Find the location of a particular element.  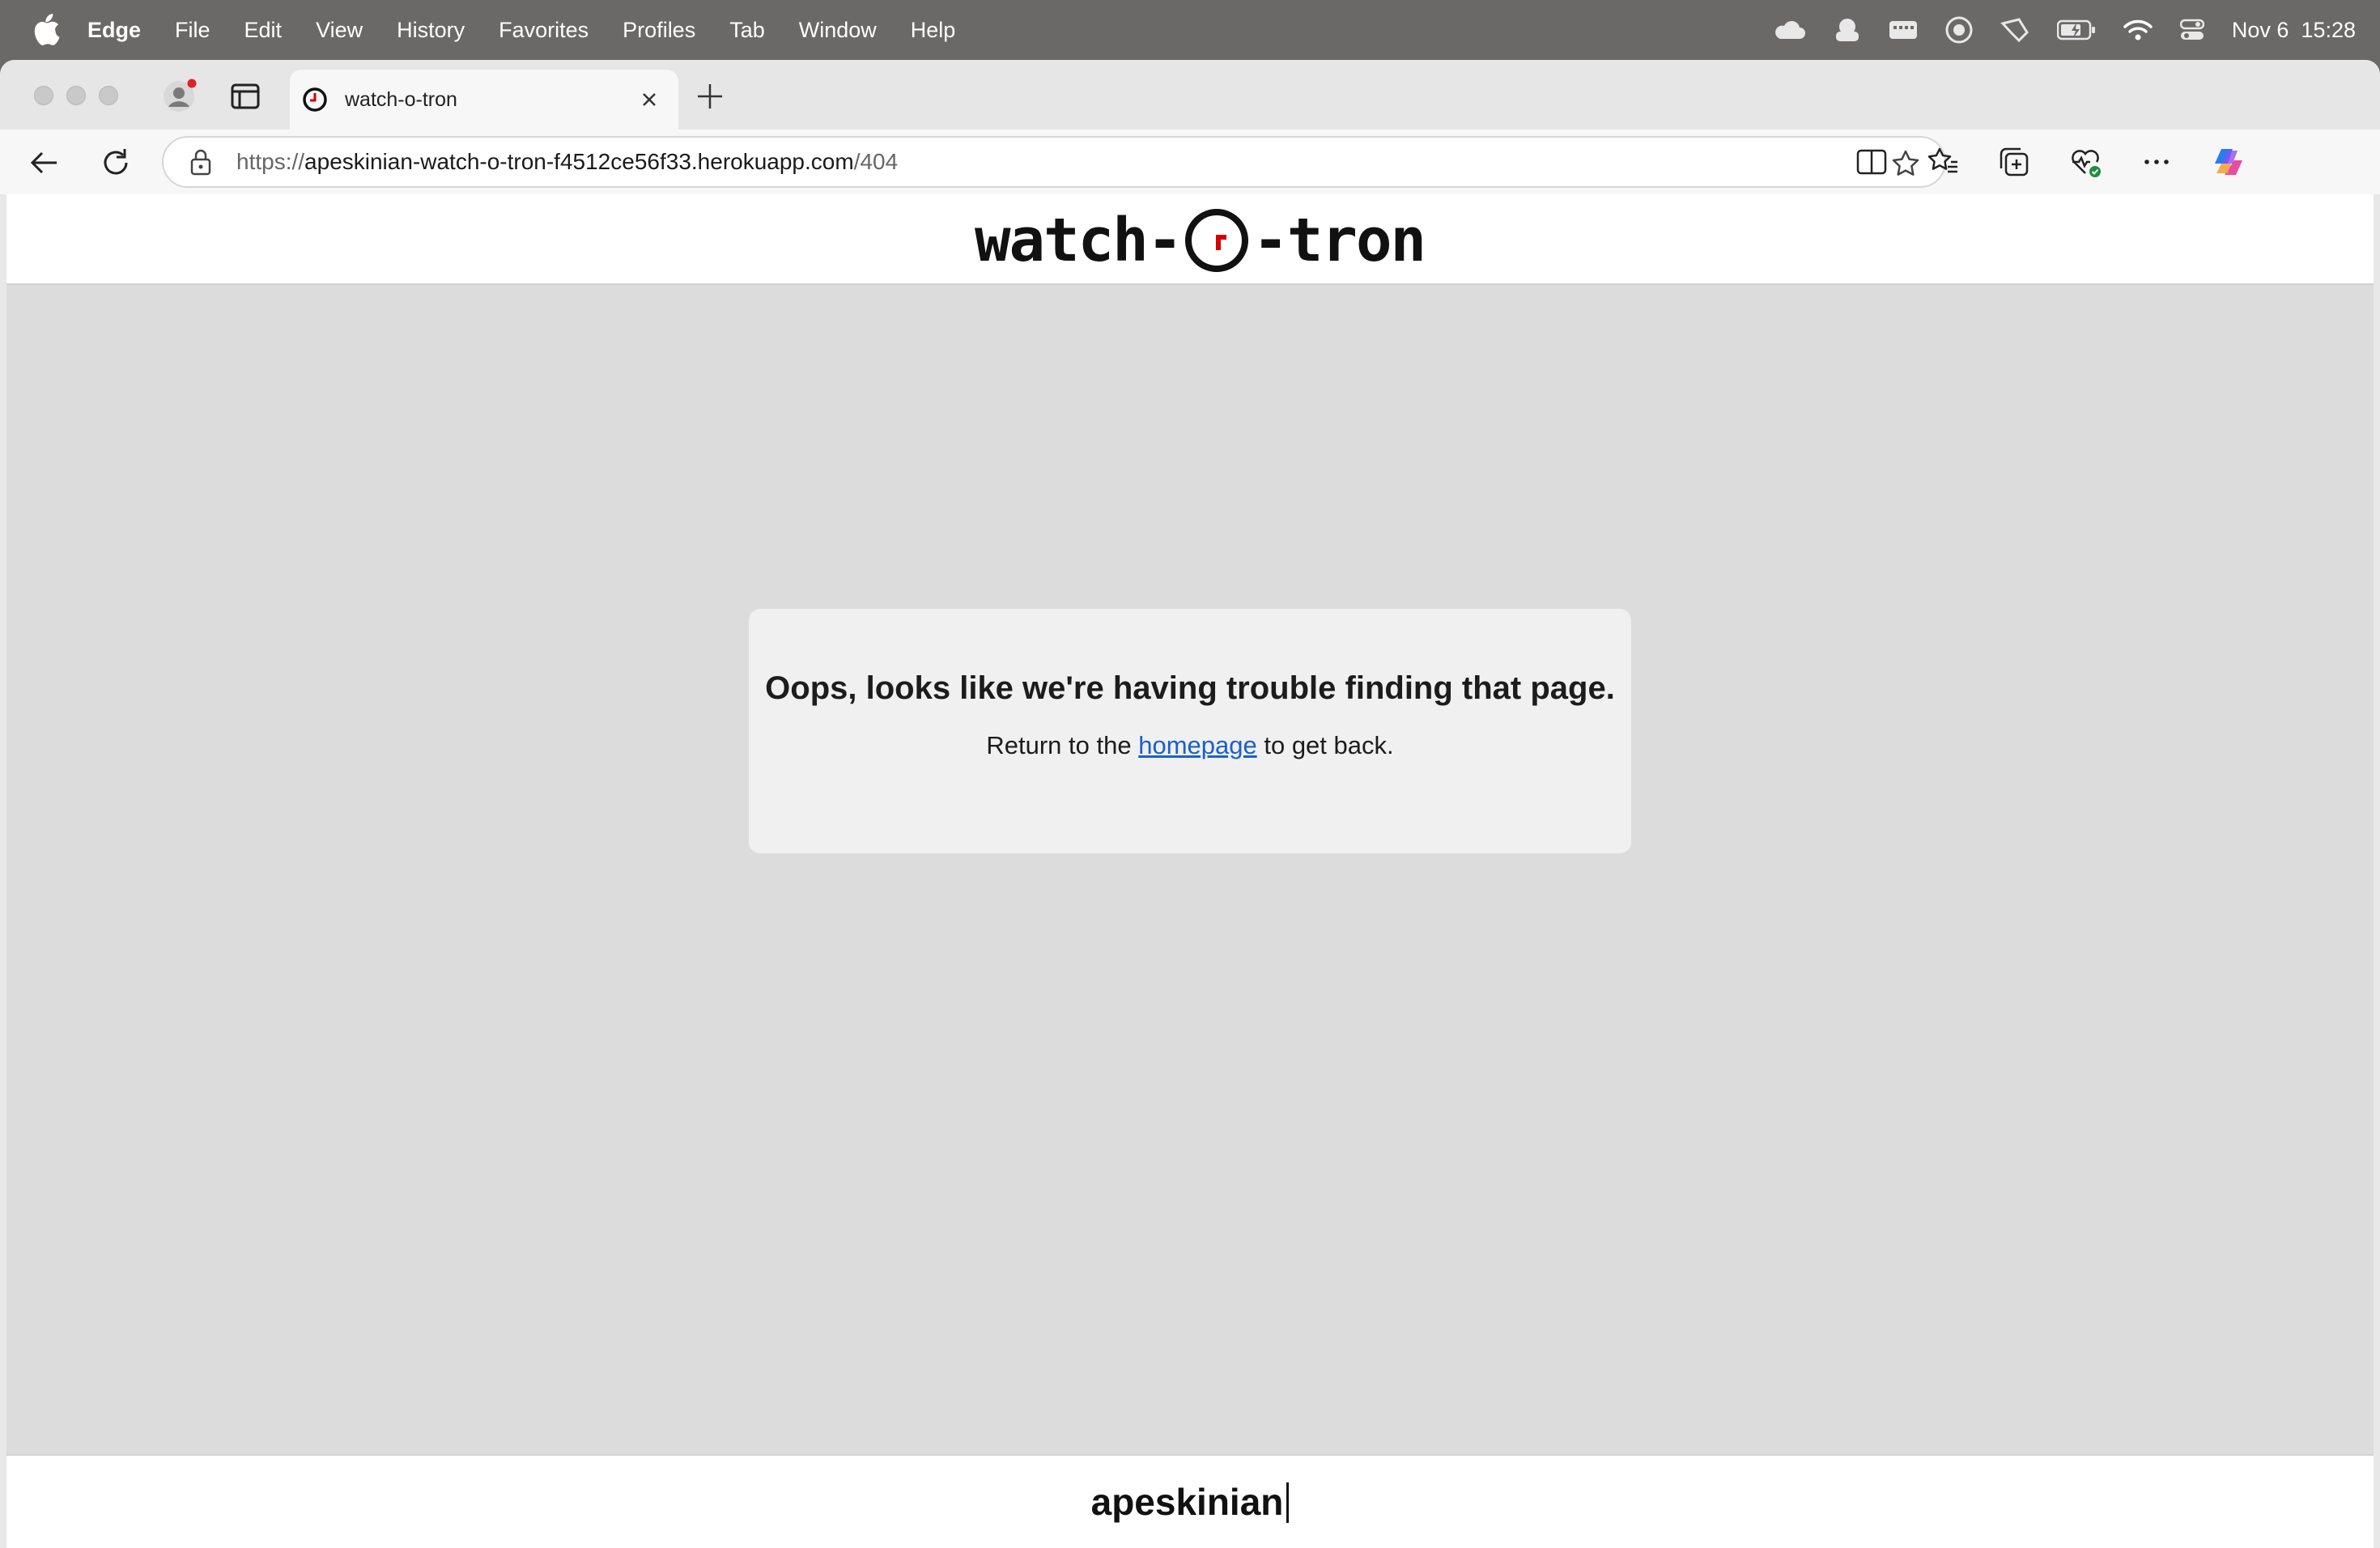

menu-file: File is located at coordinates (193, 31).